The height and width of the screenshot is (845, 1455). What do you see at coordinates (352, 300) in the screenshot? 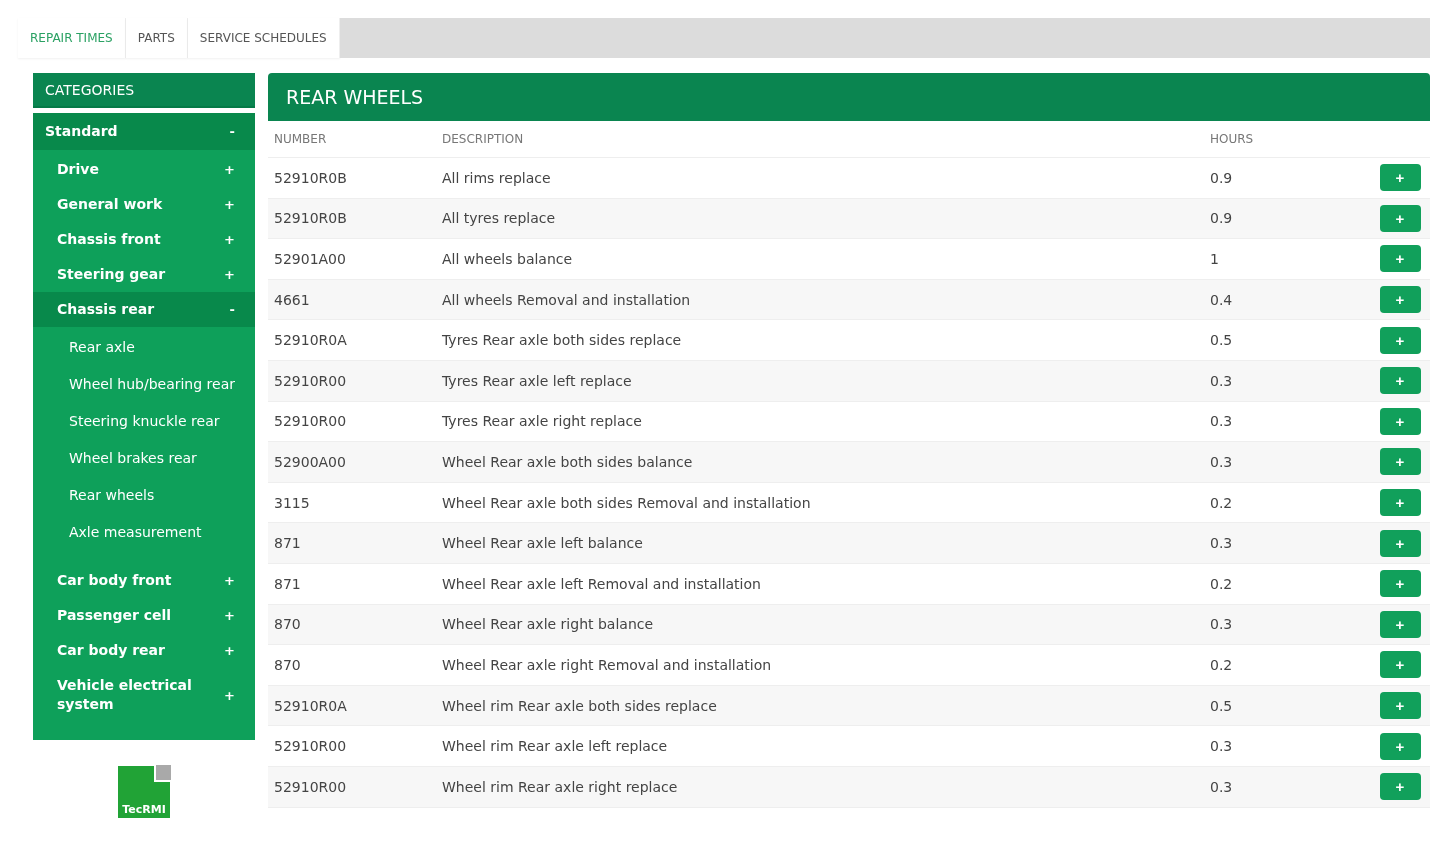
I see `table-cell: 4661` at bounding box center [352, 300].